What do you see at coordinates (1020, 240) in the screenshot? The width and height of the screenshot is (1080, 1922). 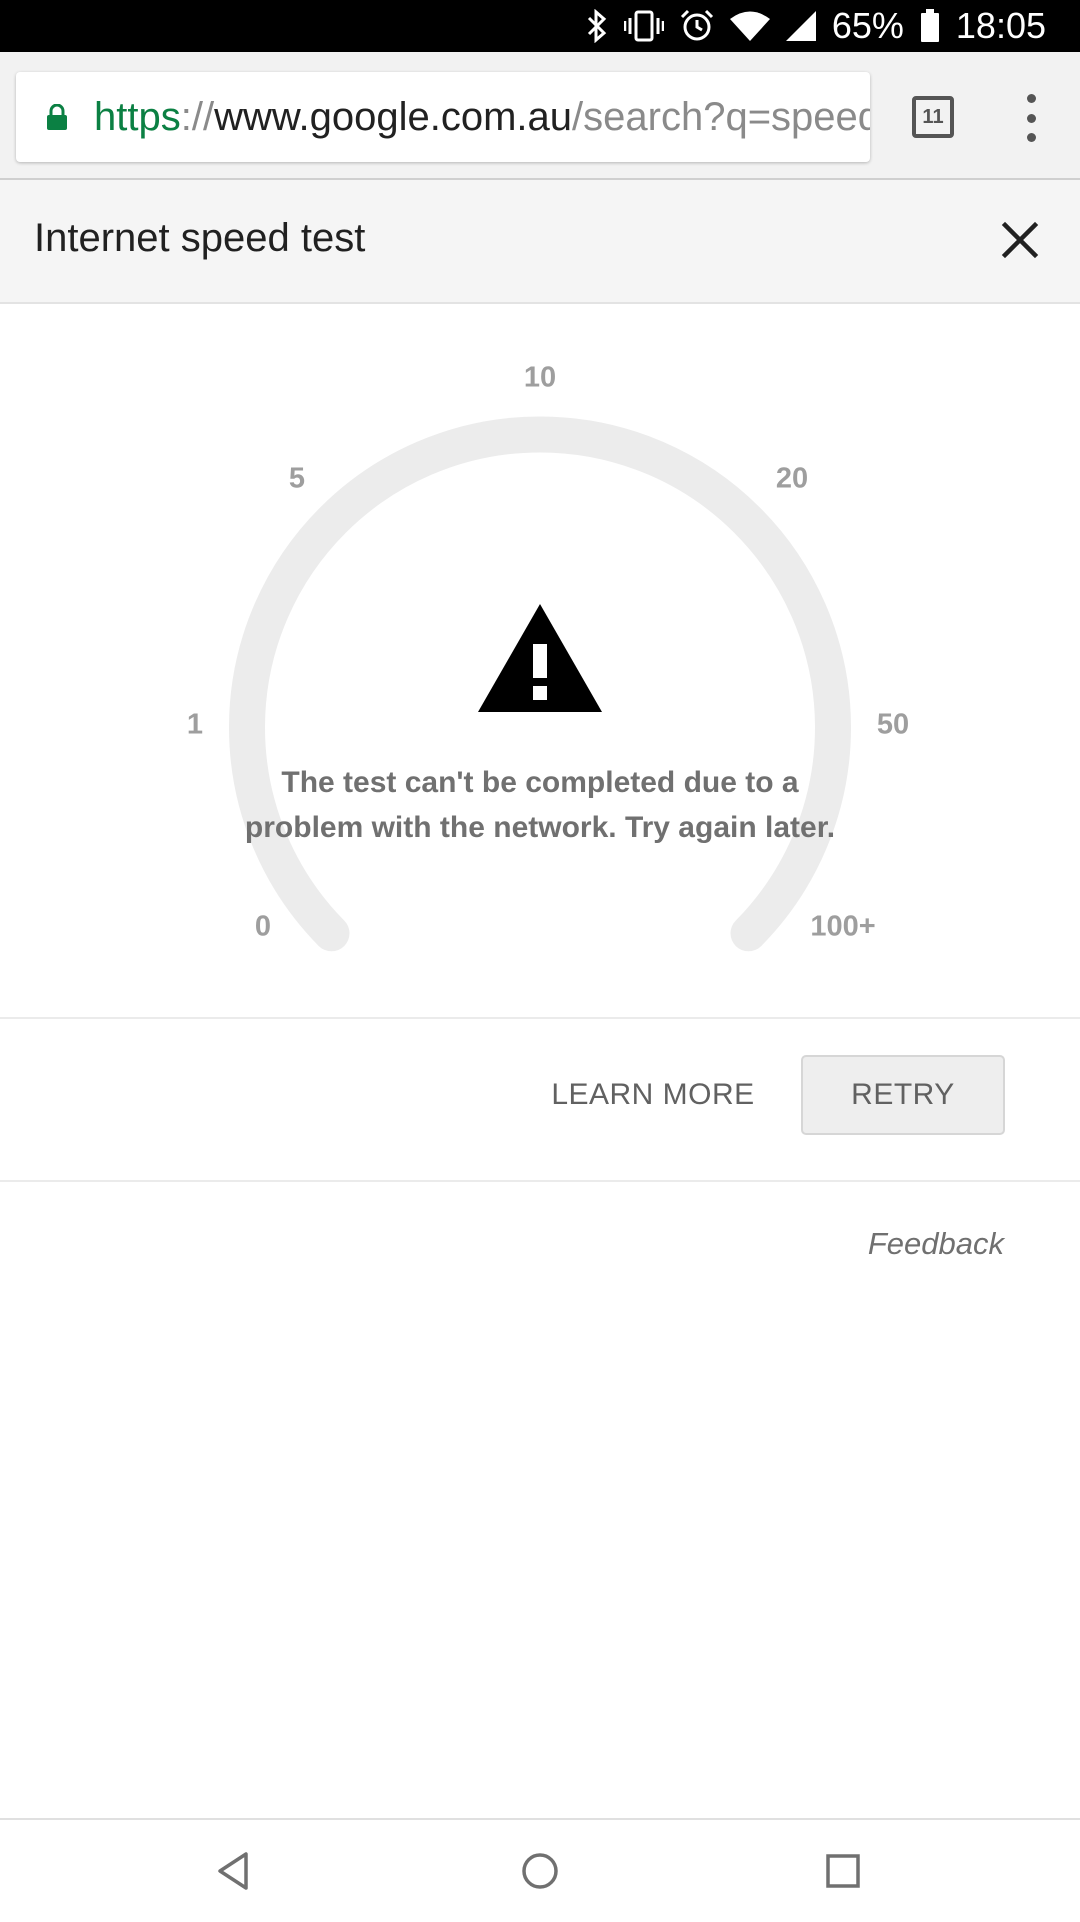 I see `close-icon` at bounding box center [1020, 240].